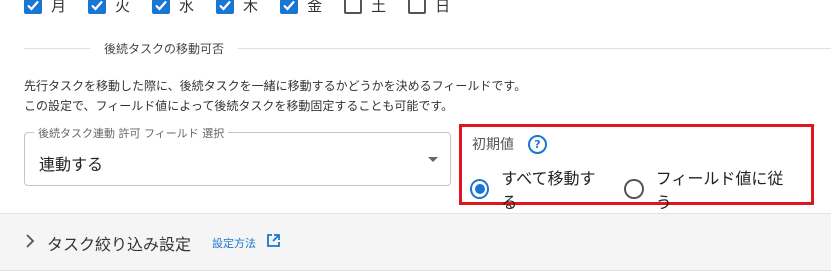 The image size is (831, 274). What do you see at coordinates (719, 190) in the screenshot?
I see `radio-label: フィールド値に従う` at bounding box center [719, 190].